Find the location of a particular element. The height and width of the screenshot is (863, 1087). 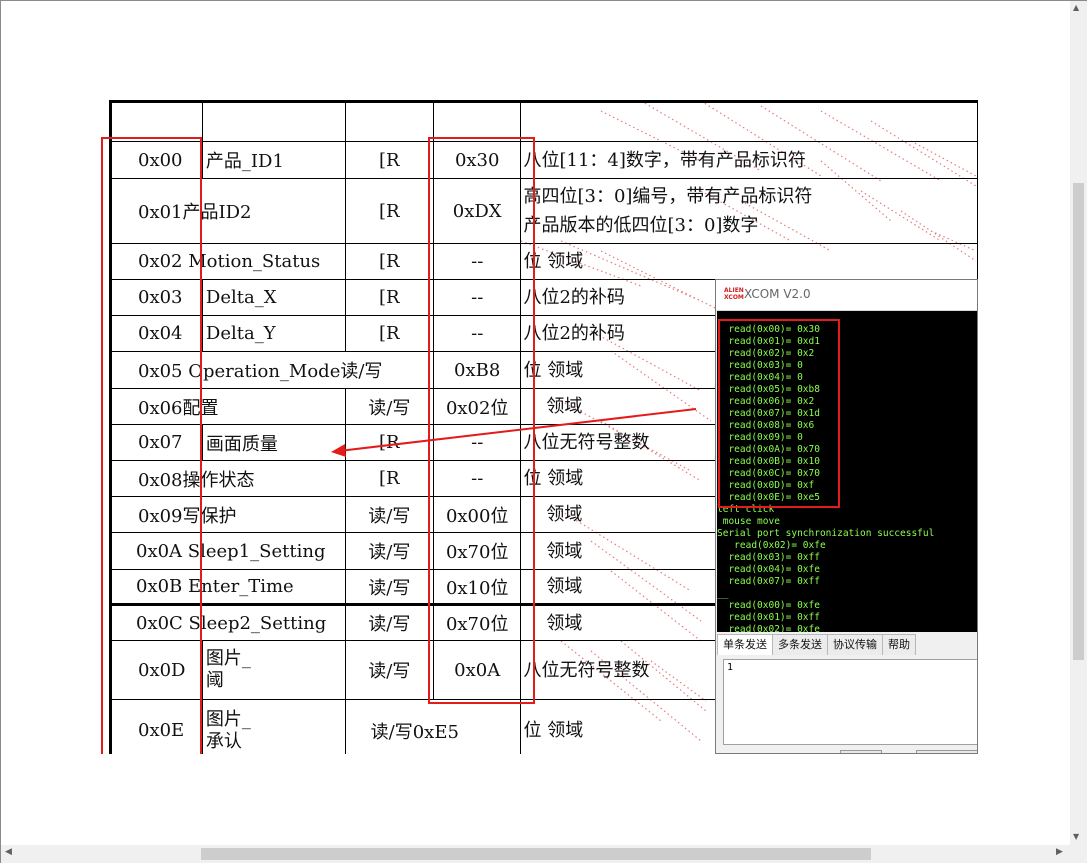

terminal-line: read(0x04)= 0xfe is located at coordinates (768, 569).